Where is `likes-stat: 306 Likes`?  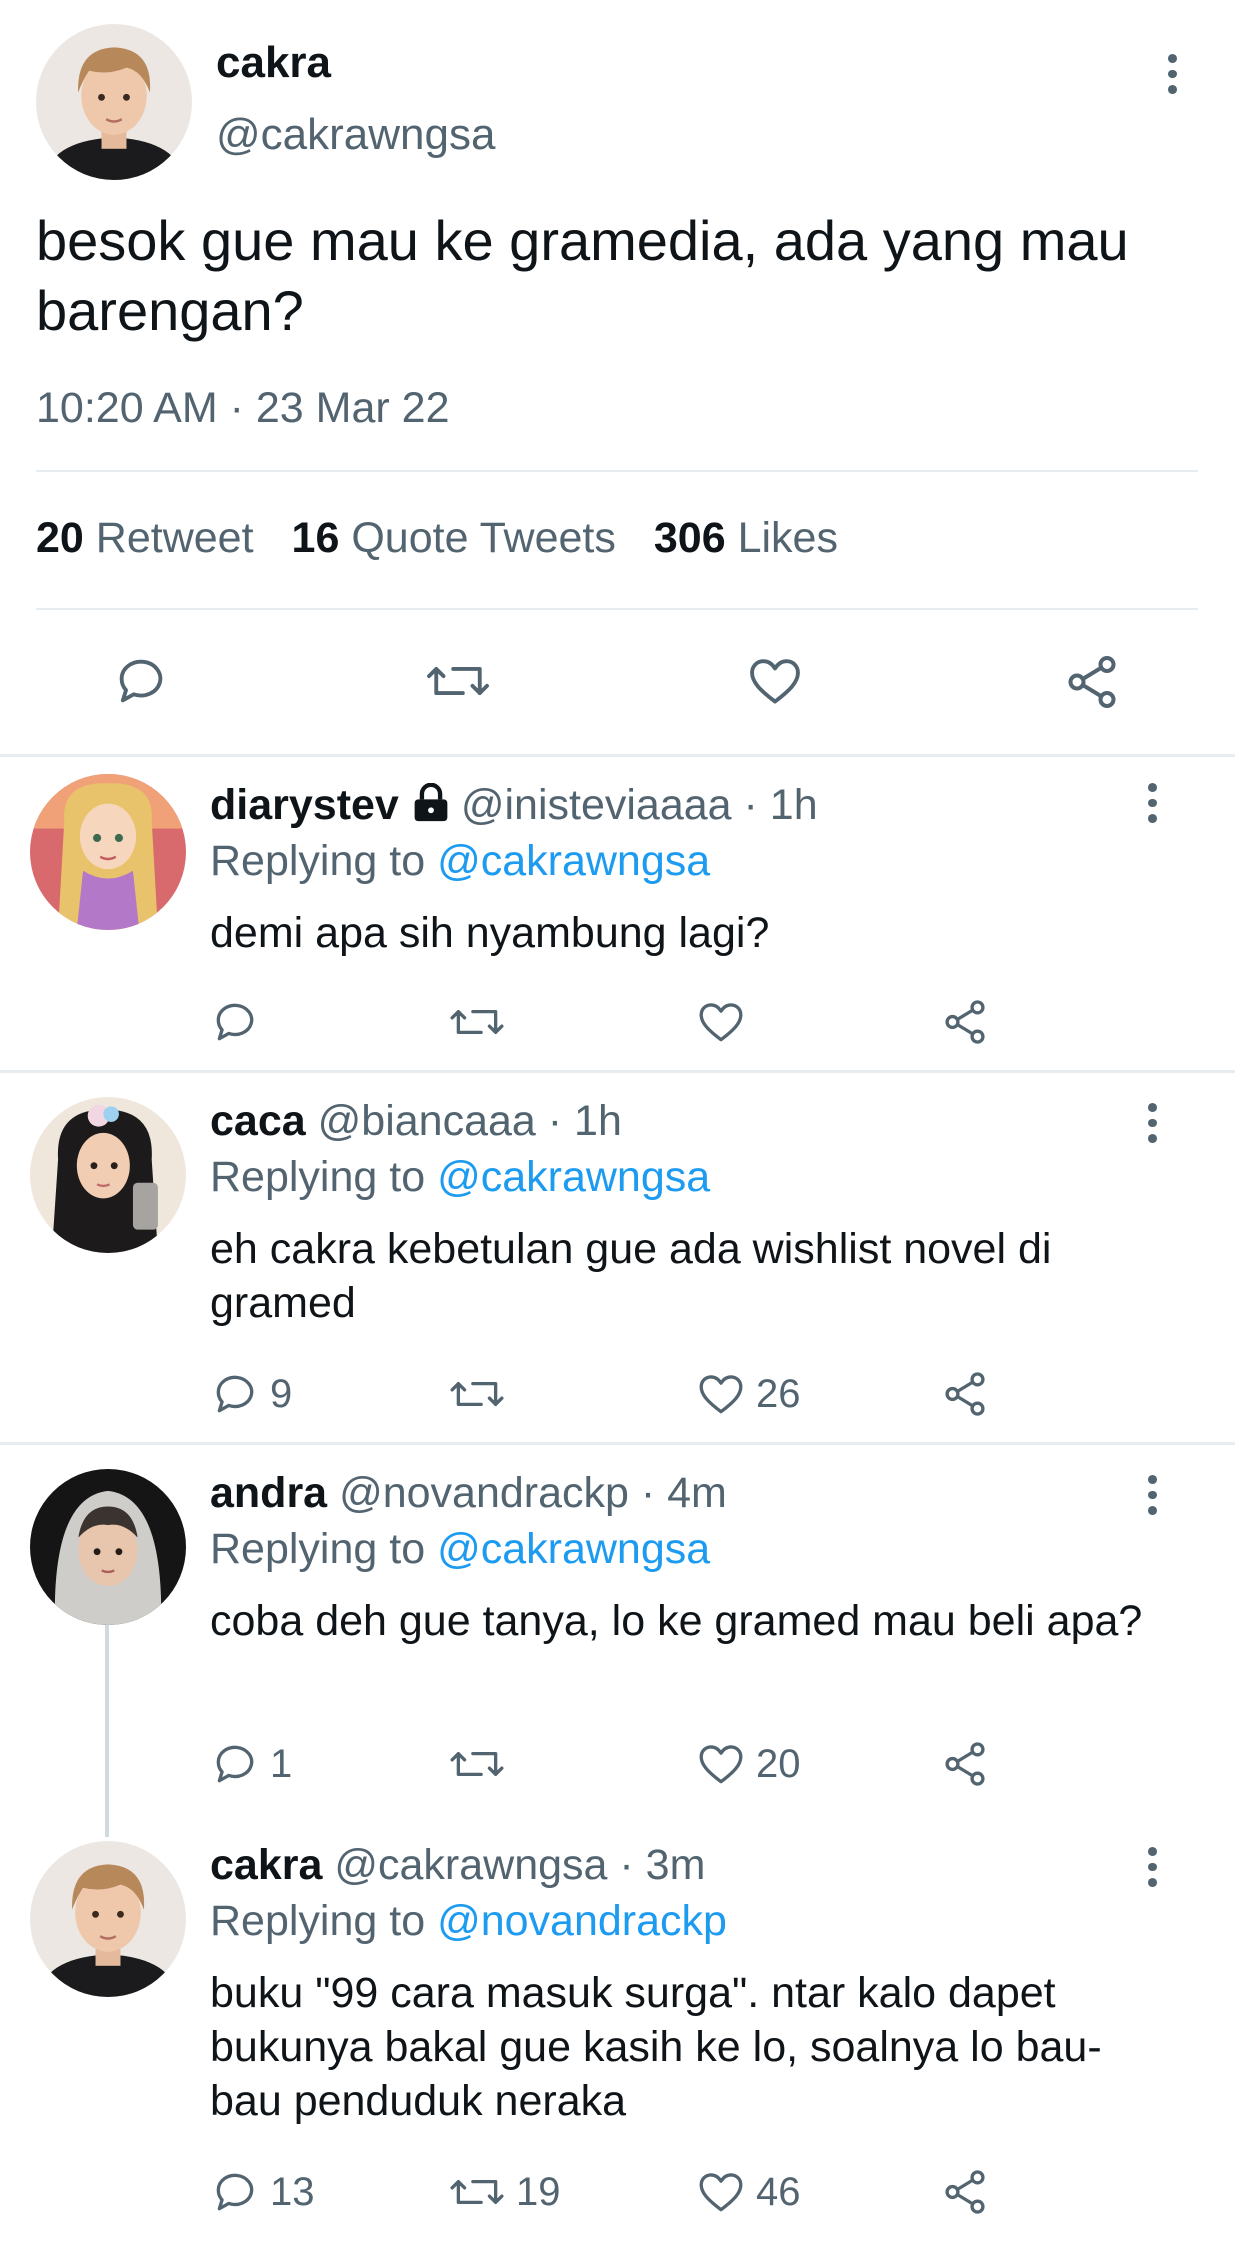
likes-stat: 306 Likes is located at coordinates (746, 538).